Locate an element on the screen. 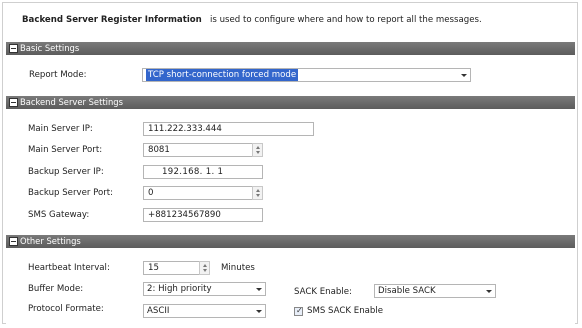 The width and height of the screenshot is (582, 328). protocol-format-select: ASCII is located at coordinates (204, 311).